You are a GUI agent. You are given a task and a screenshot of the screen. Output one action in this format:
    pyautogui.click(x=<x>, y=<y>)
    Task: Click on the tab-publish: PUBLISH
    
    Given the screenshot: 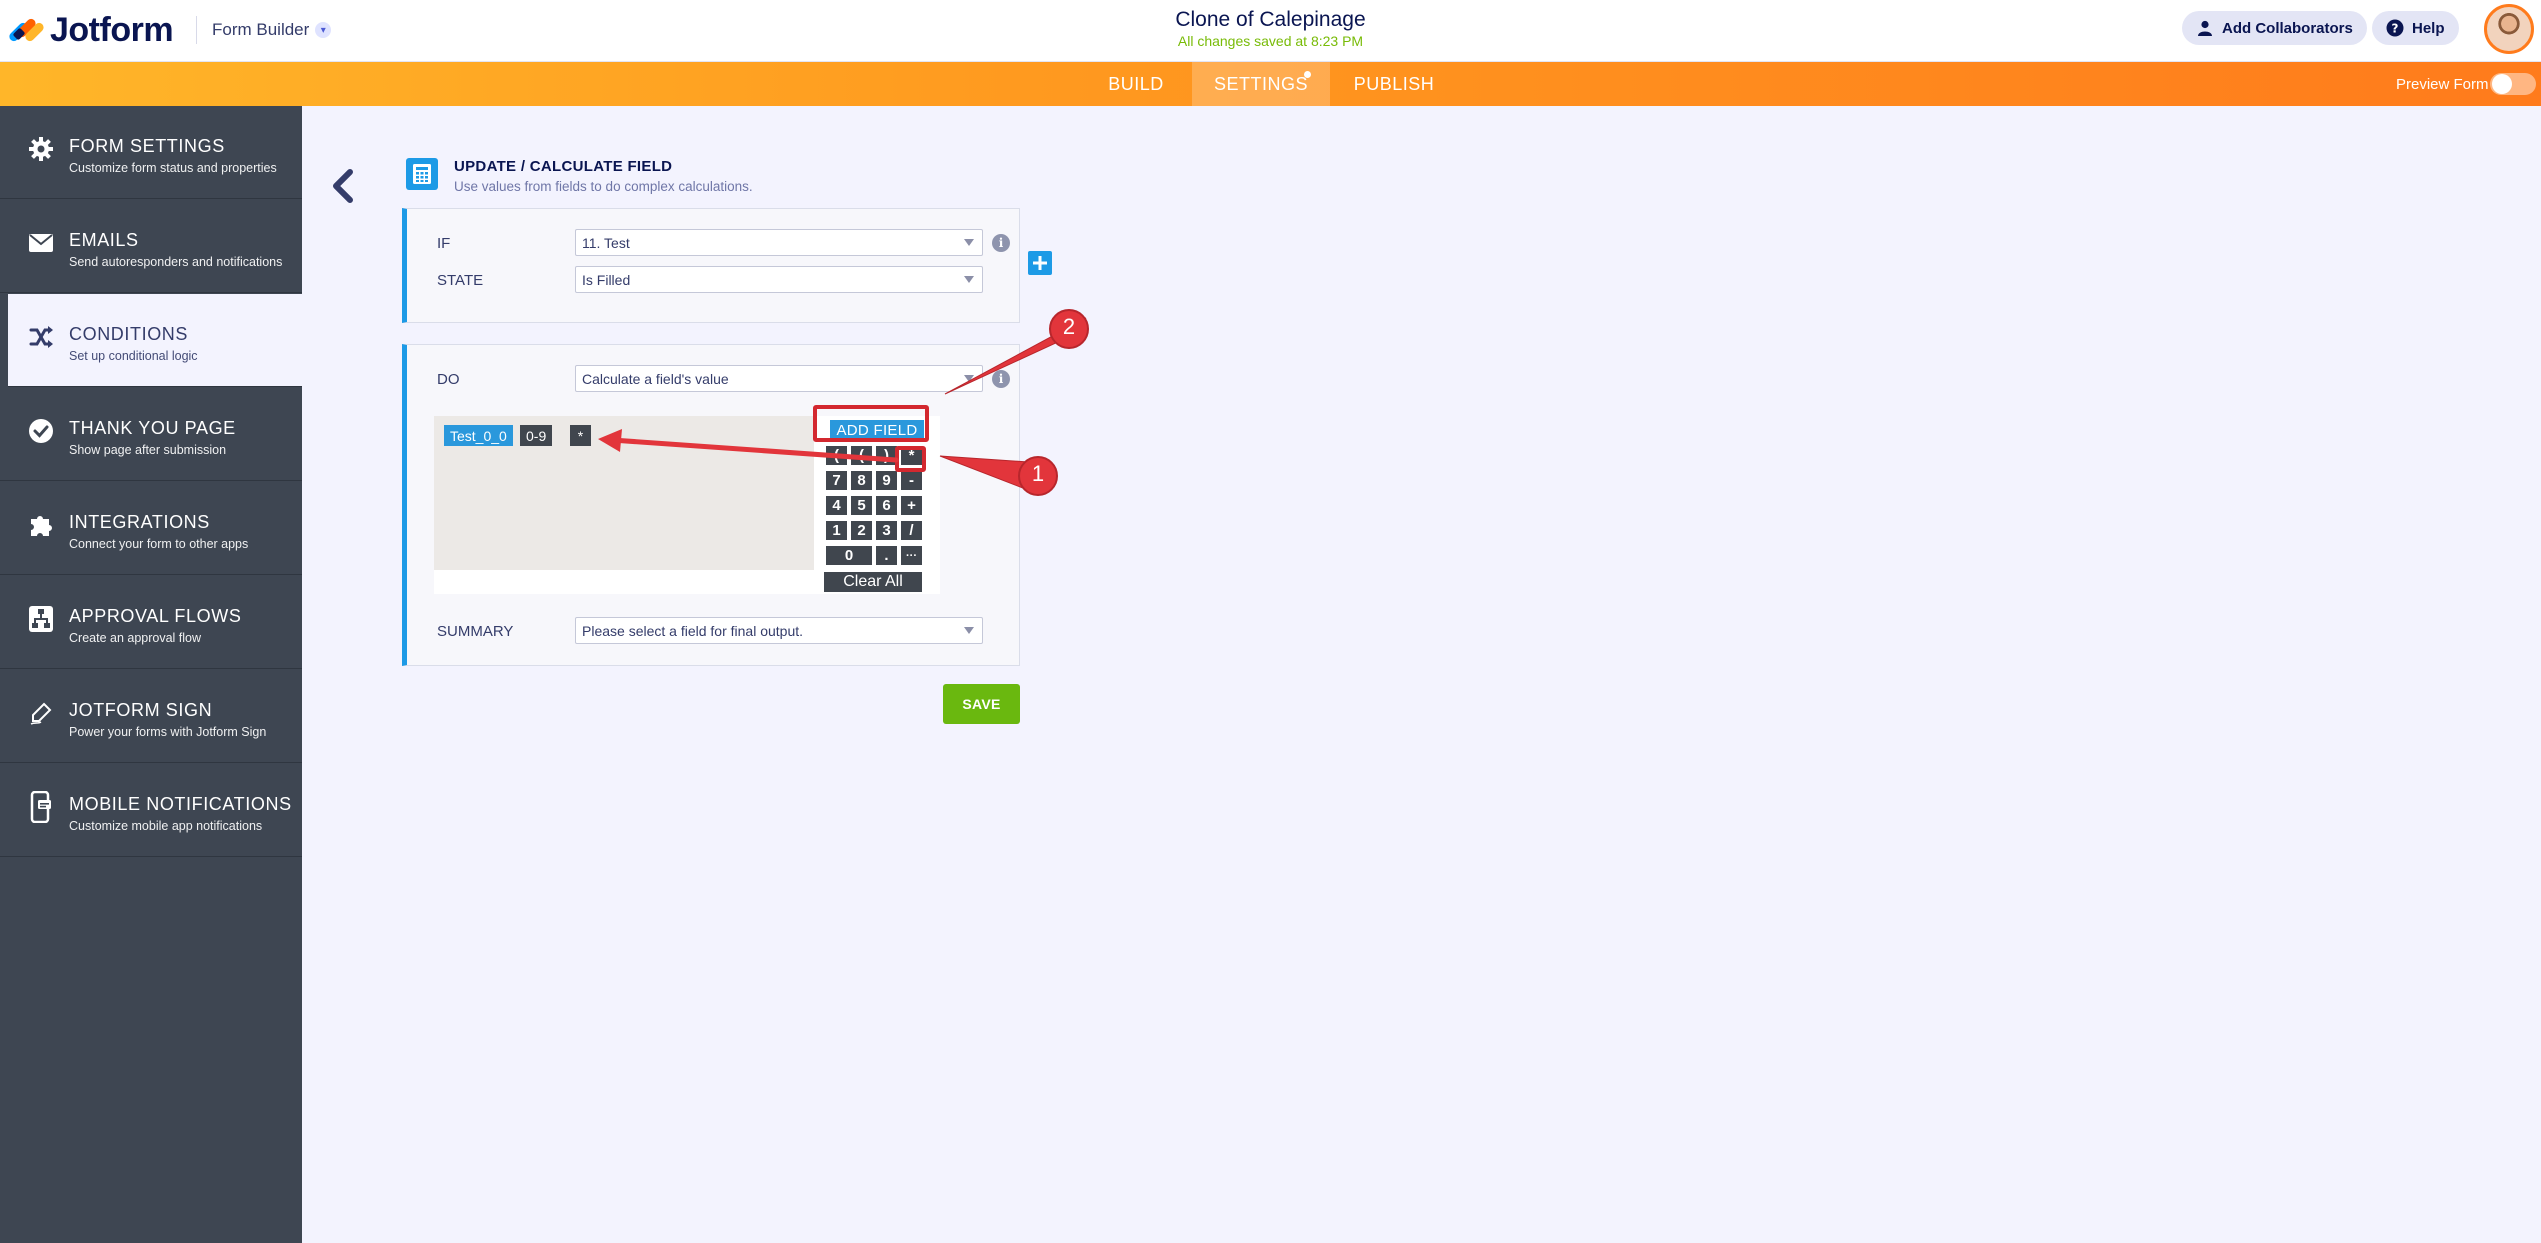 What is the action you would take?
    pyautogui.click(x=1394, y=84)
    